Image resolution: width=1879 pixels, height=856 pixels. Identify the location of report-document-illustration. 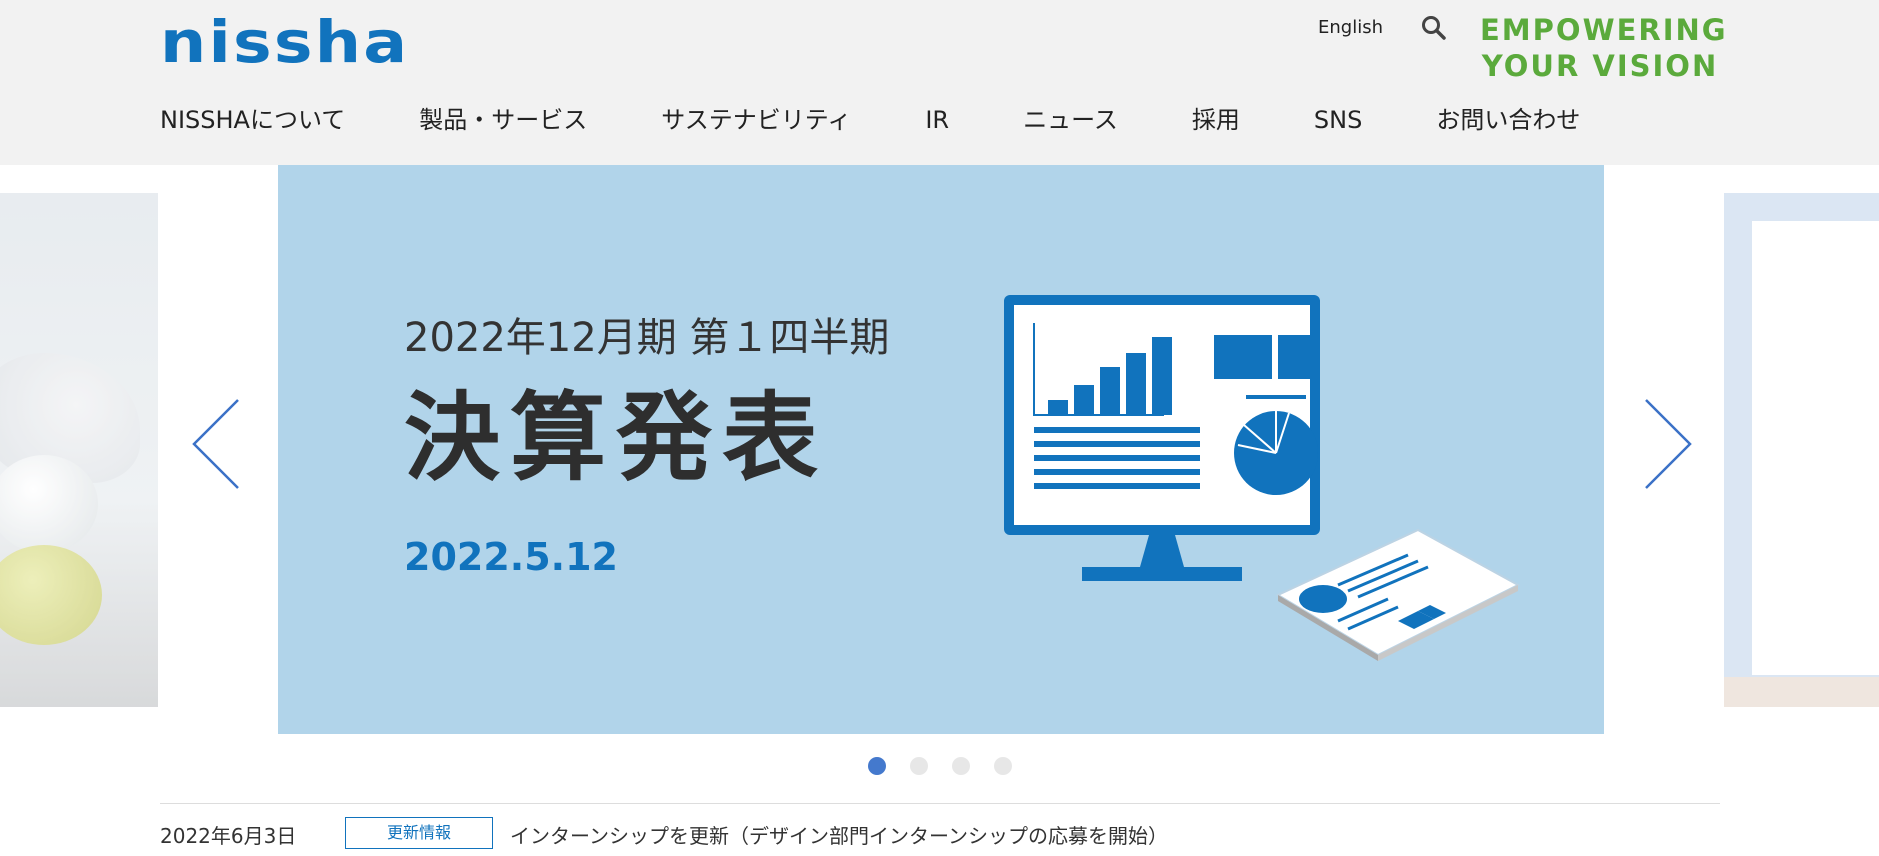
(1398, 594).